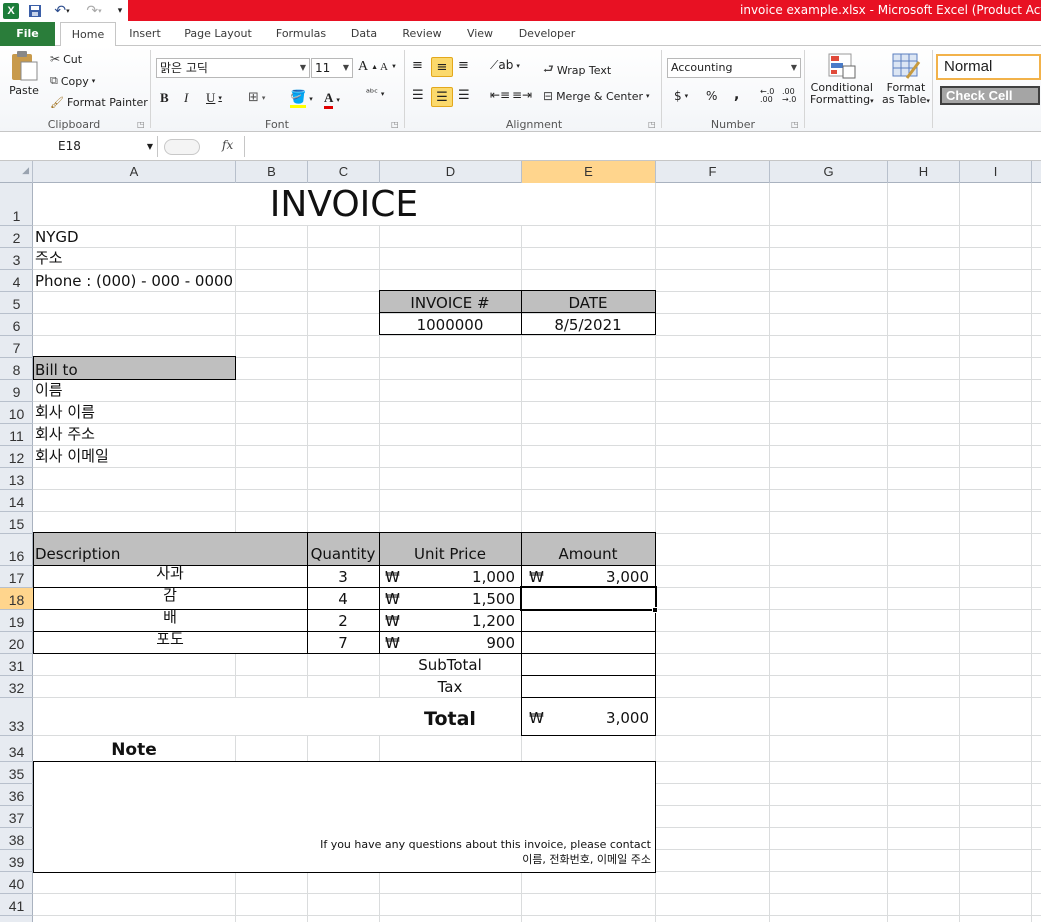 This screenshot has width=1041, height=922. What do you see at coordinates (364, 34) in the screenshot?
I see `tab-data: Data` at bounding box center [364, 34].